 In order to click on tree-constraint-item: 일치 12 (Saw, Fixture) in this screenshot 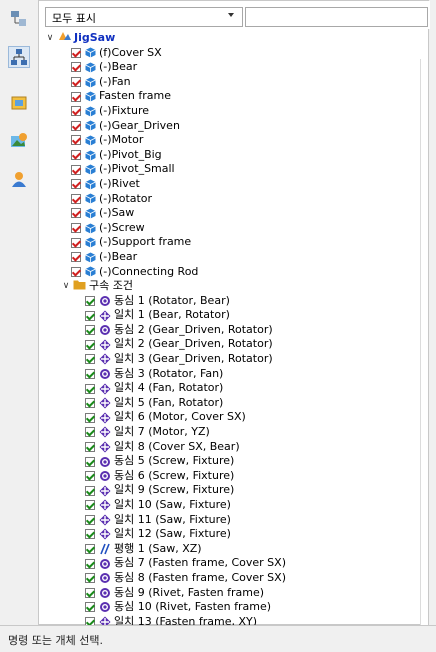, I will do `click(234, 534)`.